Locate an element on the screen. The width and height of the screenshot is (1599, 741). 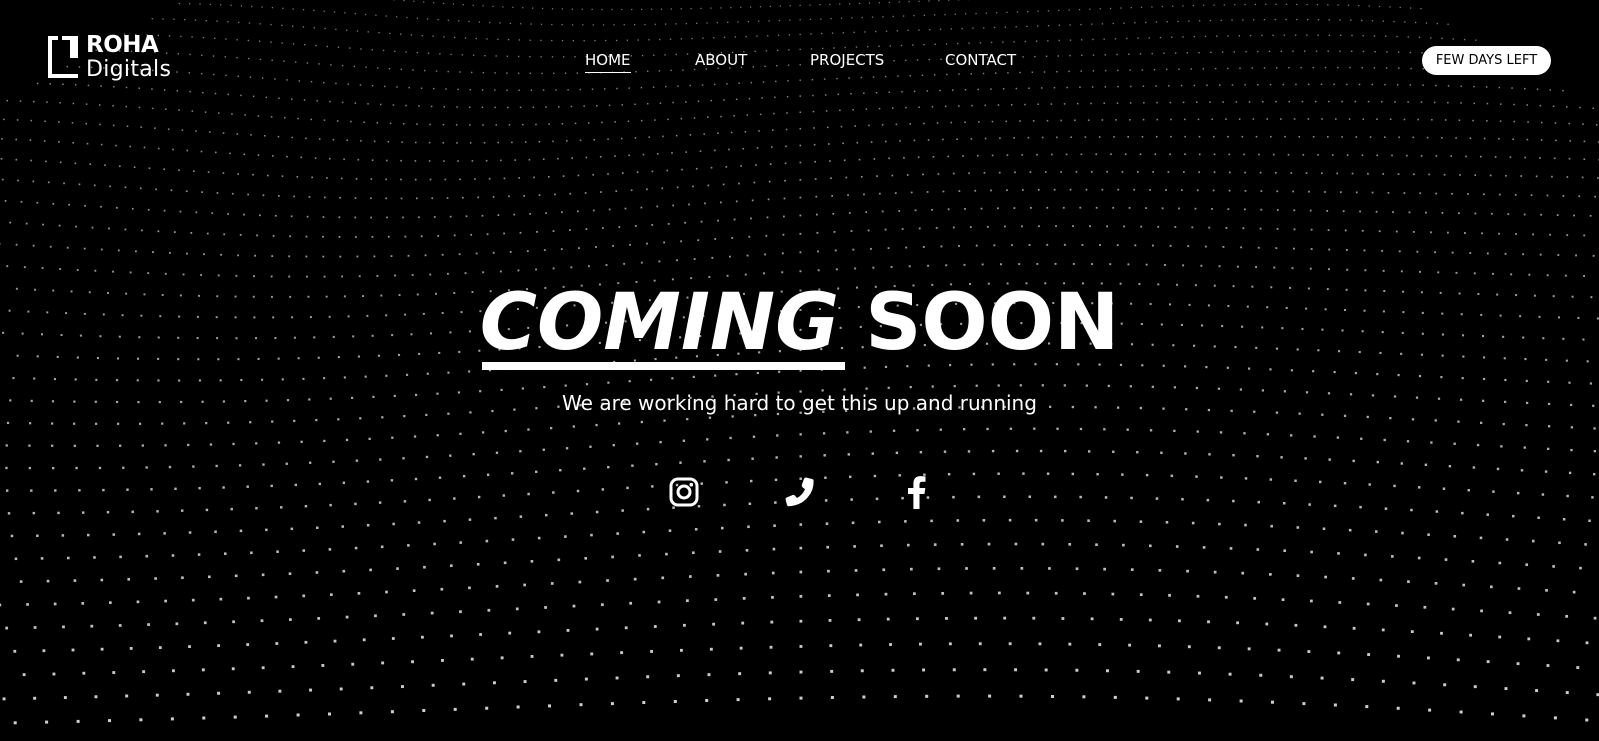
brand-logo: ROHA Digitals is located at coordinates (118, 59).